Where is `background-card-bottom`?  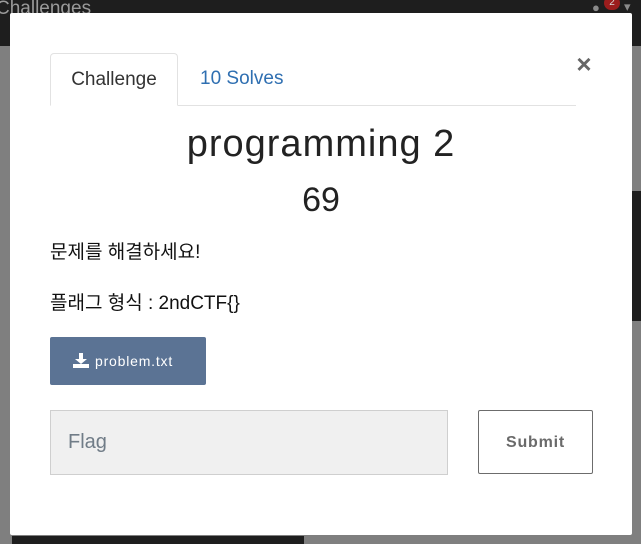
background-card-bottom is located at coordinates (158, 540).